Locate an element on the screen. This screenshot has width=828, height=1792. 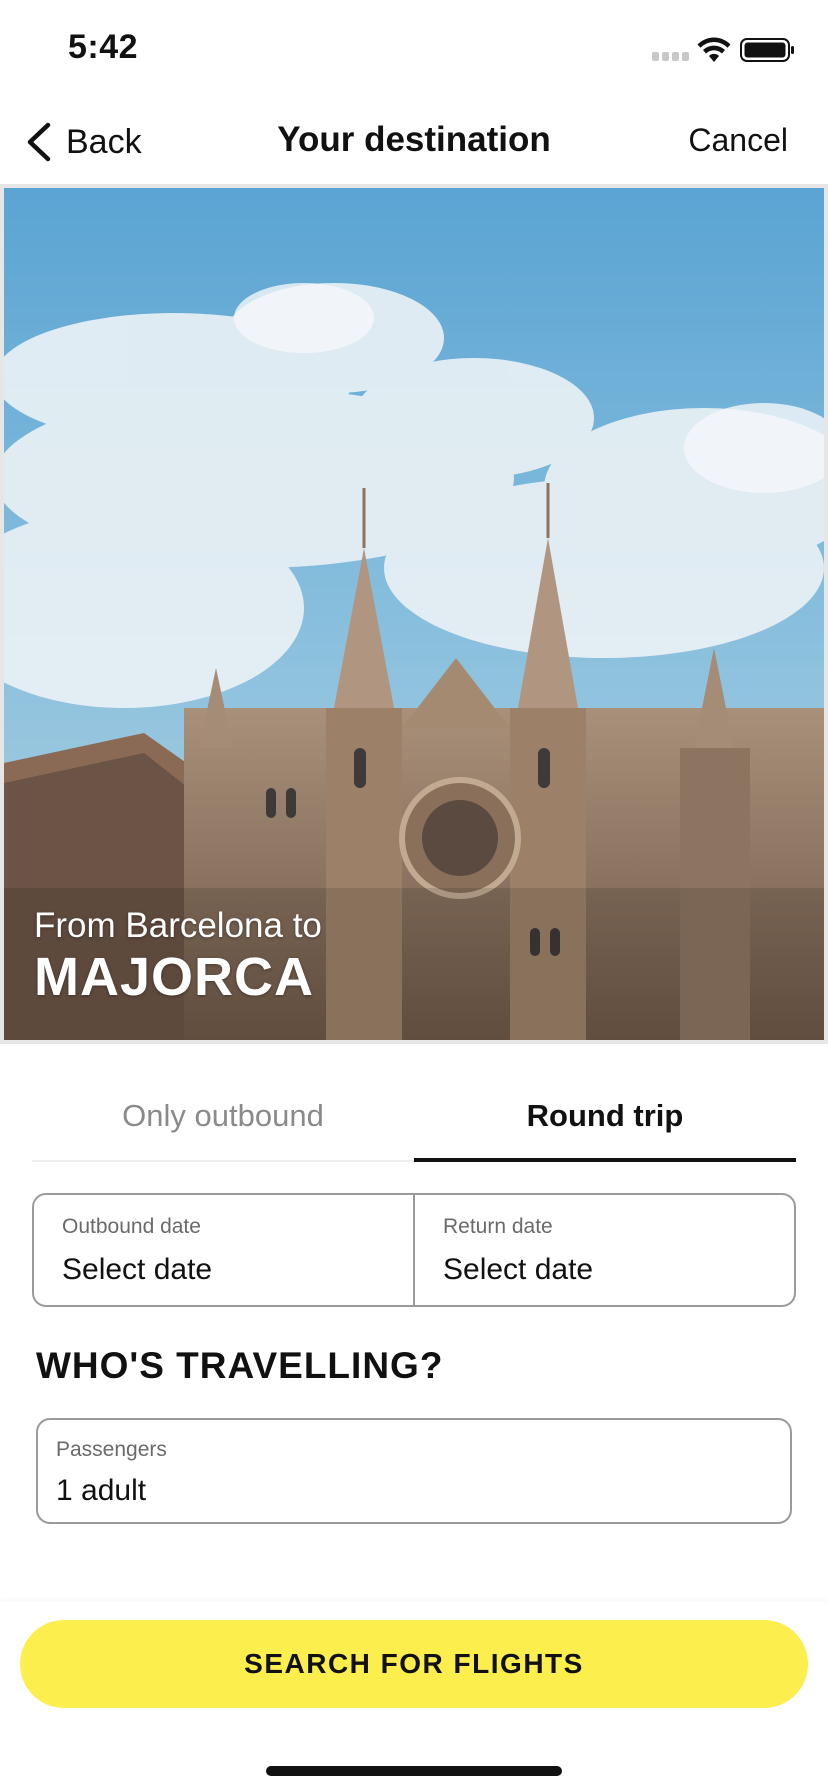
passengers-field: Passengers 1 adult is located at coordinates (414, 1471).